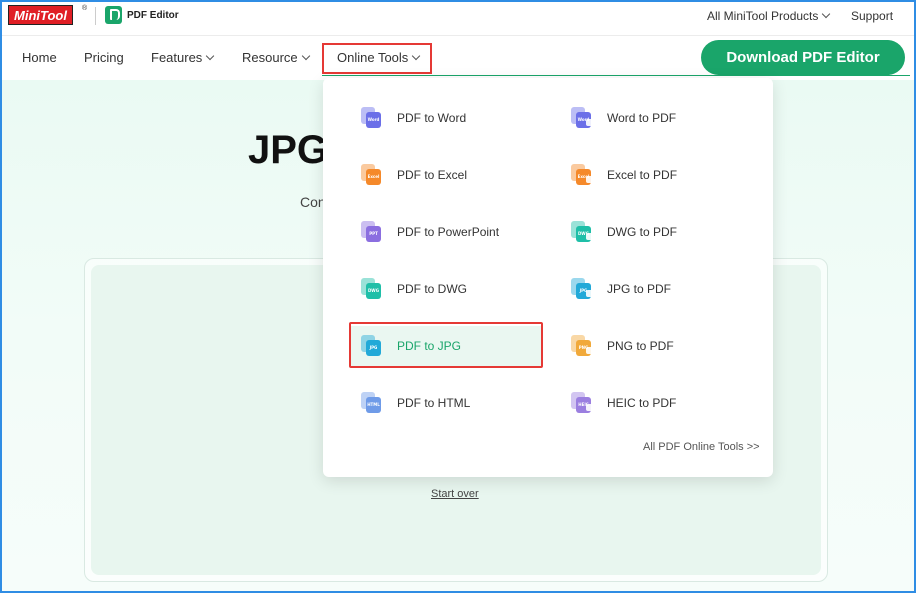 This screenshot has height=593, width=916. I want to click on menu-item-label: PDF to PowerPoint, so click(448, 232).